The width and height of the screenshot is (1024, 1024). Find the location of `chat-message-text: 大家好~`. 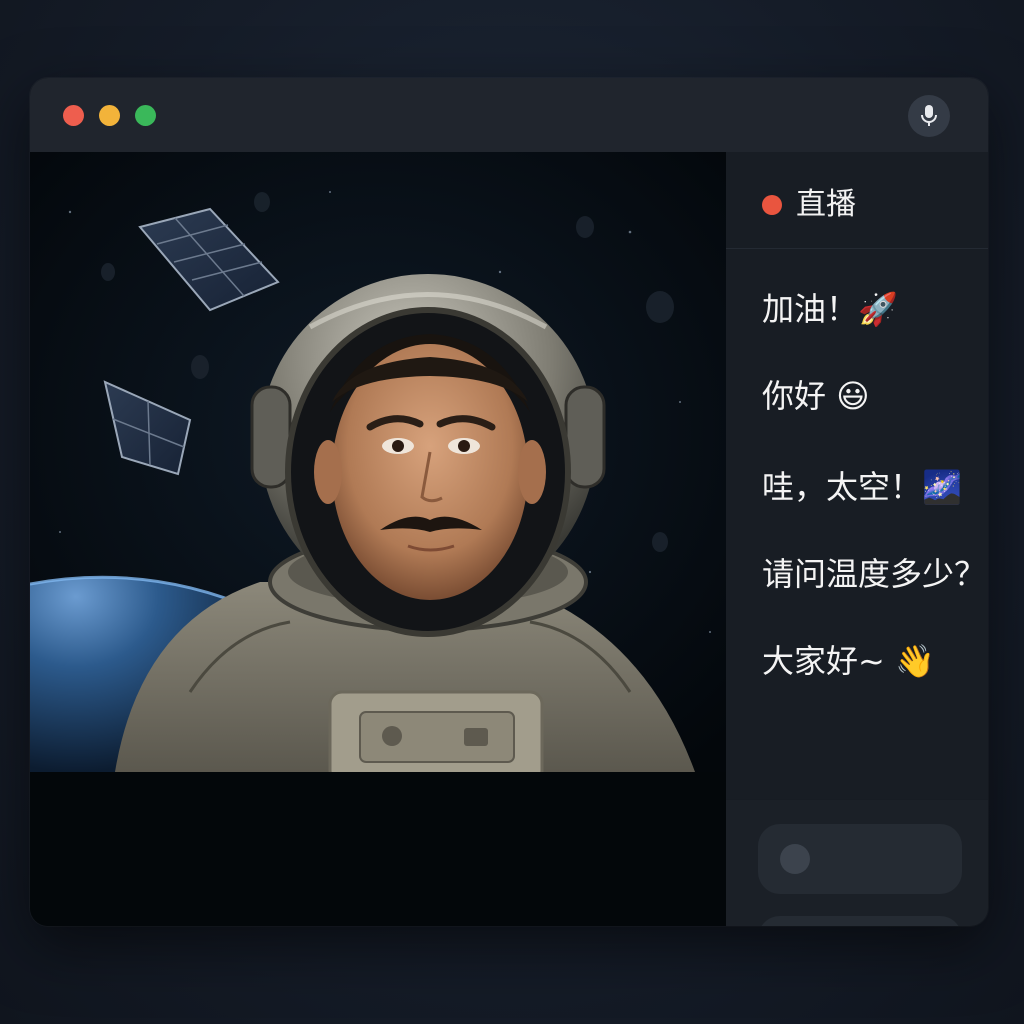

chat-message-text: 大家好~ is located at coordinates (823, 661).